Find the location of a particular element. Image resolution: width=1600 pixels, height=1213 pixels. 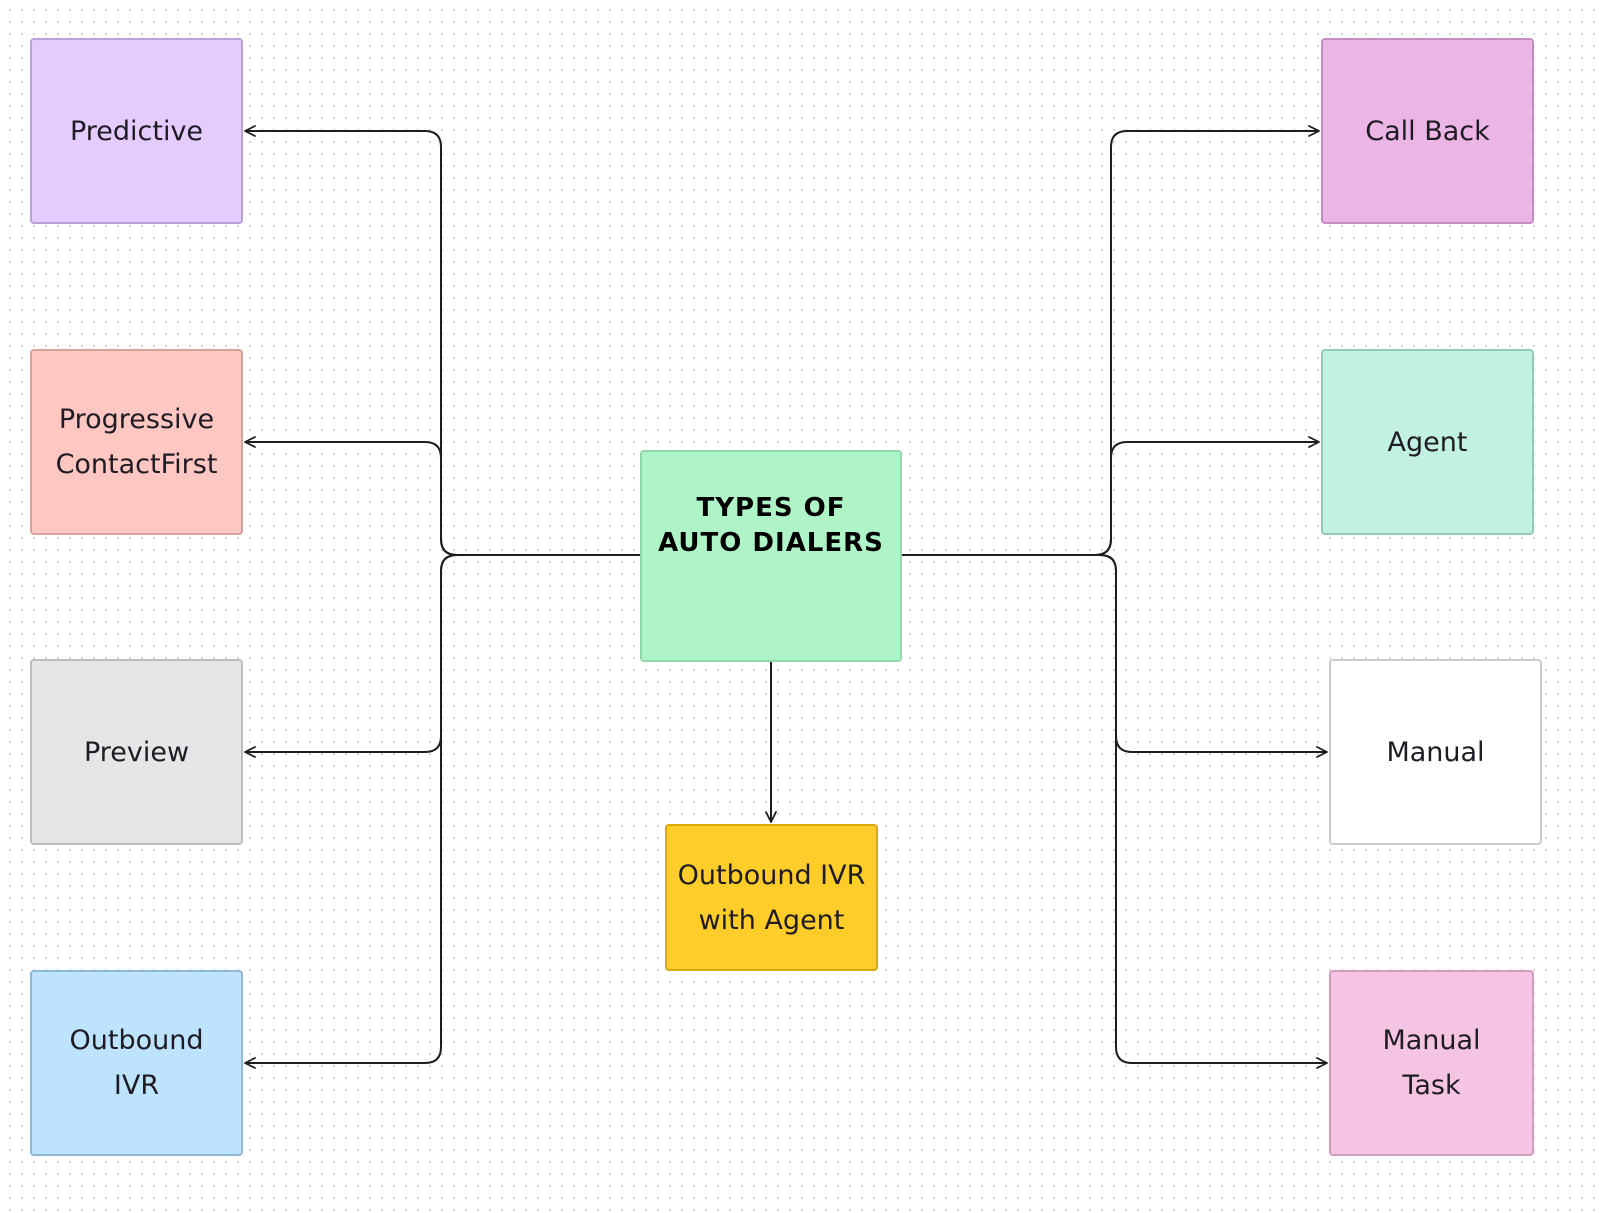

node-label: Call Back is located at coordinates (1427, 131).